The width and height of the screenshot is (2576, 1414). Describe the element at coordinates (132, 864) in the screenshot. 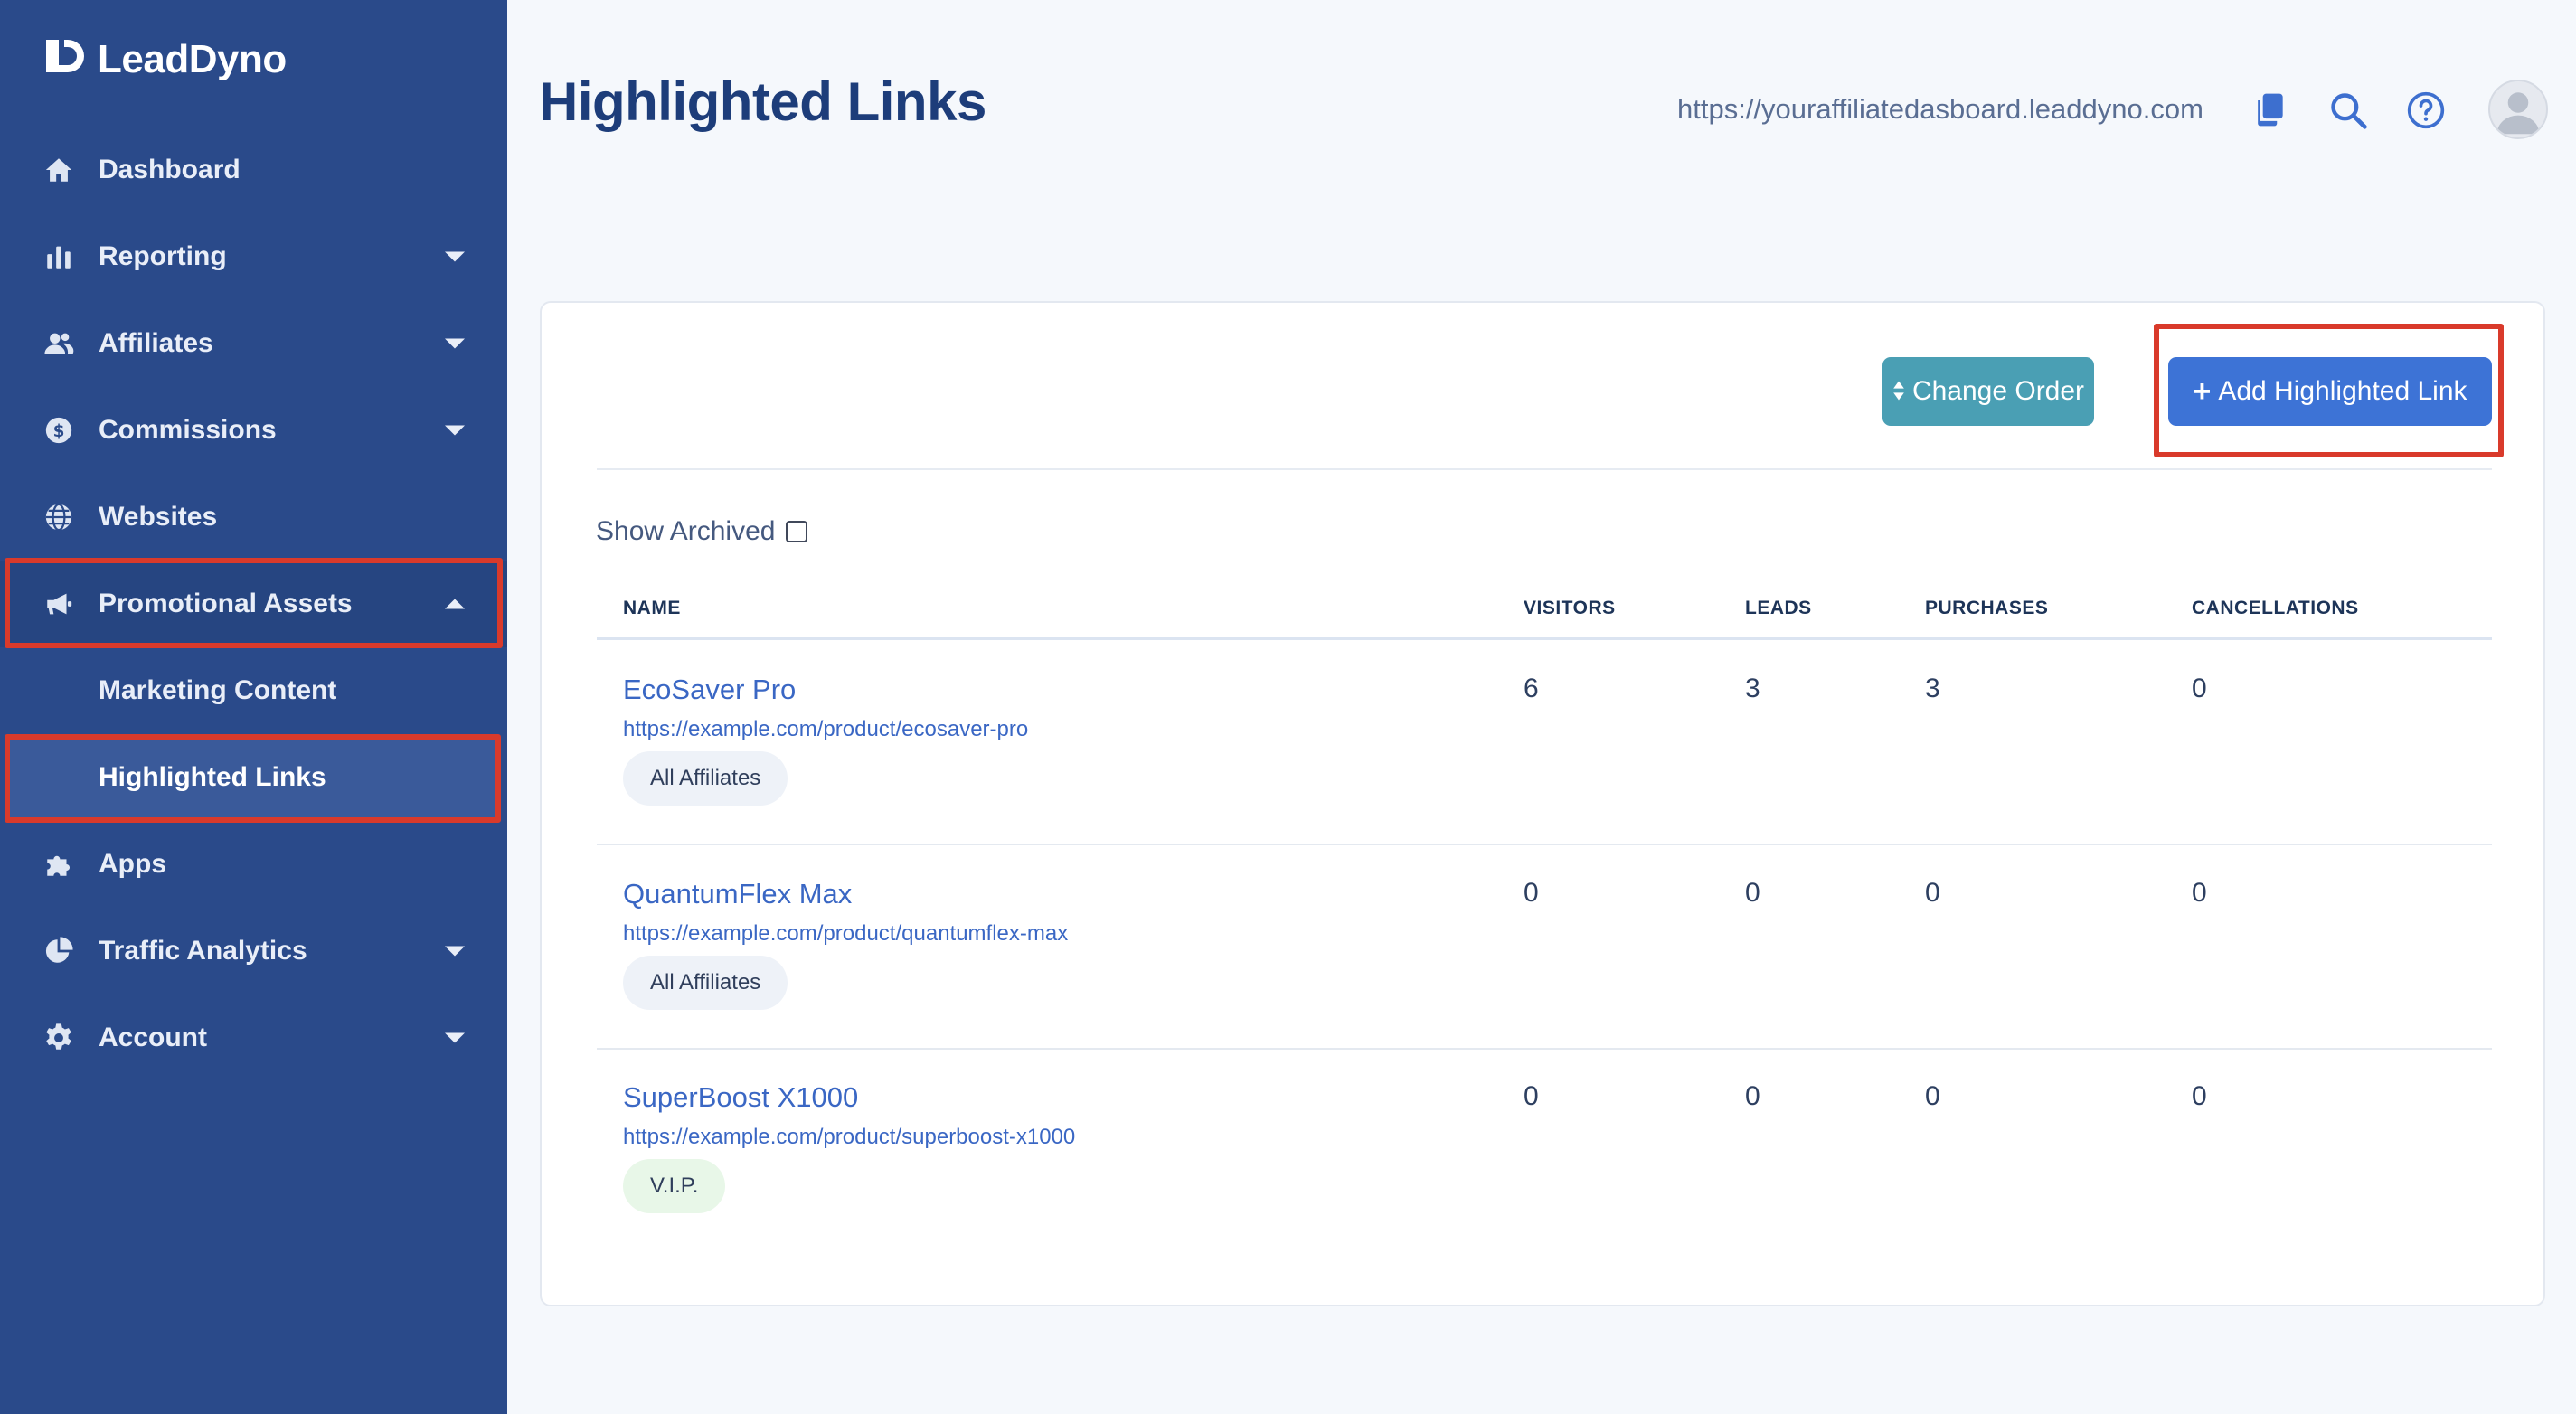

I see `sidebar-item-label: Apps` at that location.